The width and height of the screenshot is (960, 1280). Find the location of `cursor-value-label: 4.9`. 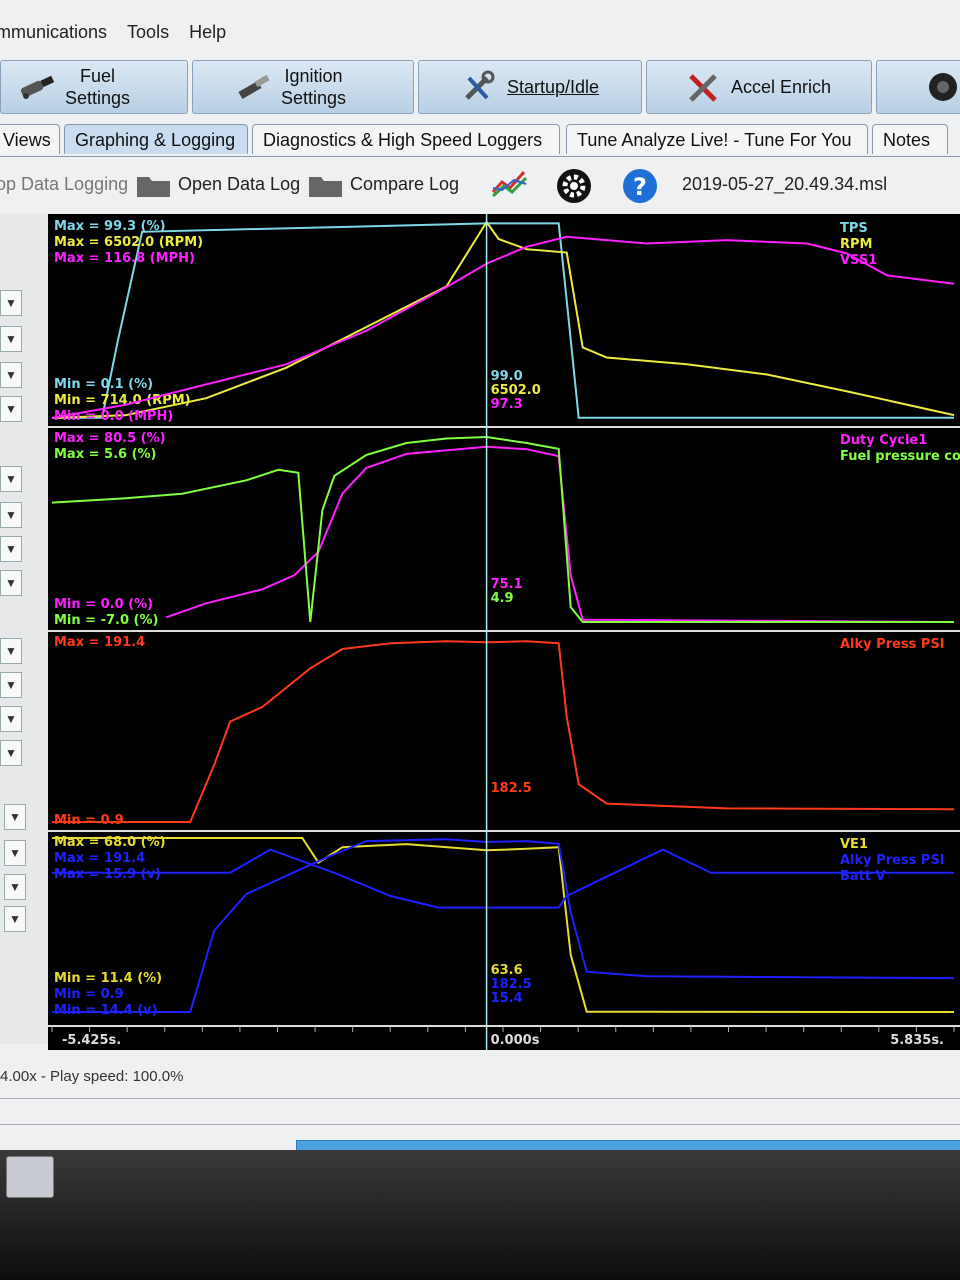

cursor-value-label: 4.9 is located at coordinates (502, 598).